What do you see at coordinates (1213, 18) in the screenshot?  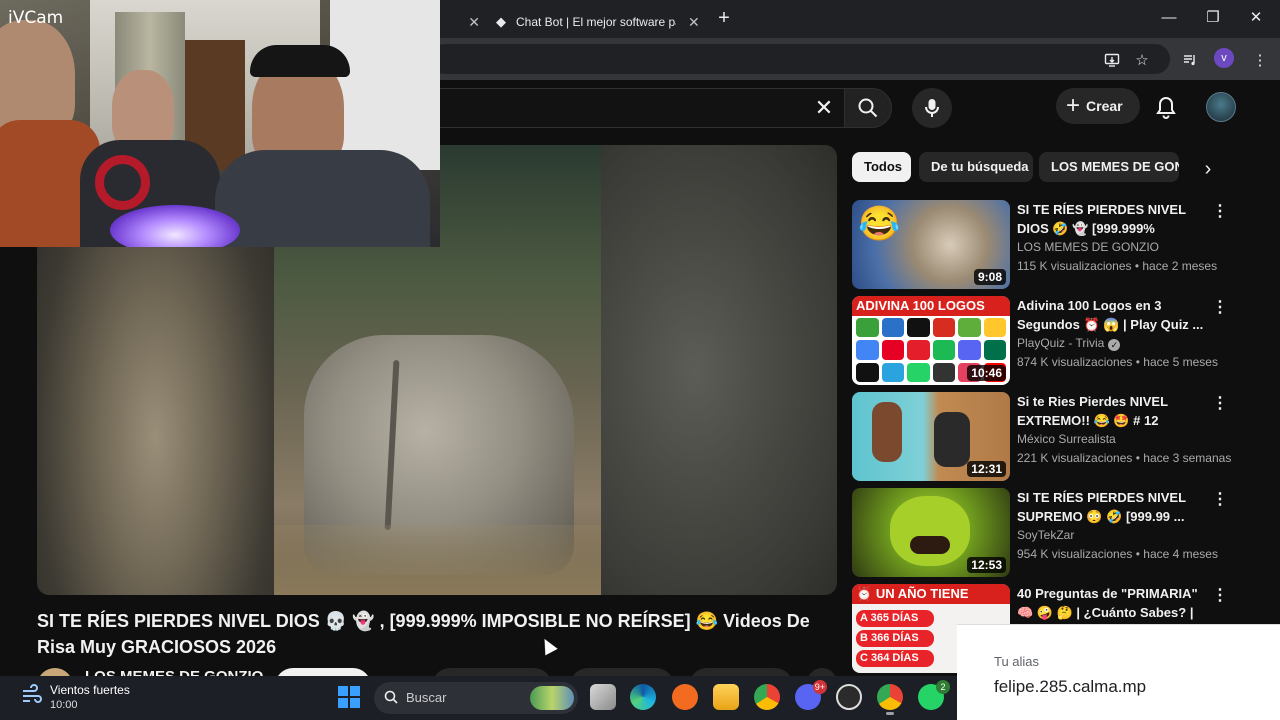 I see `maximize-button: ❐` at bounding box center [1213, 18].